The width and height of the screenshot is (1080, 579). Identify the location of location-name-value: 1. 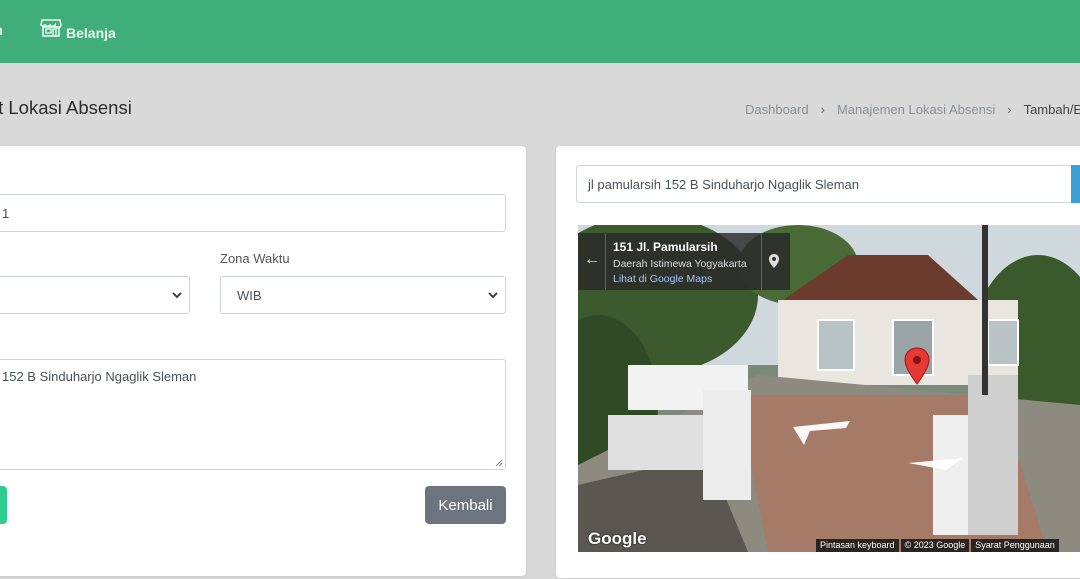
(6, 213).